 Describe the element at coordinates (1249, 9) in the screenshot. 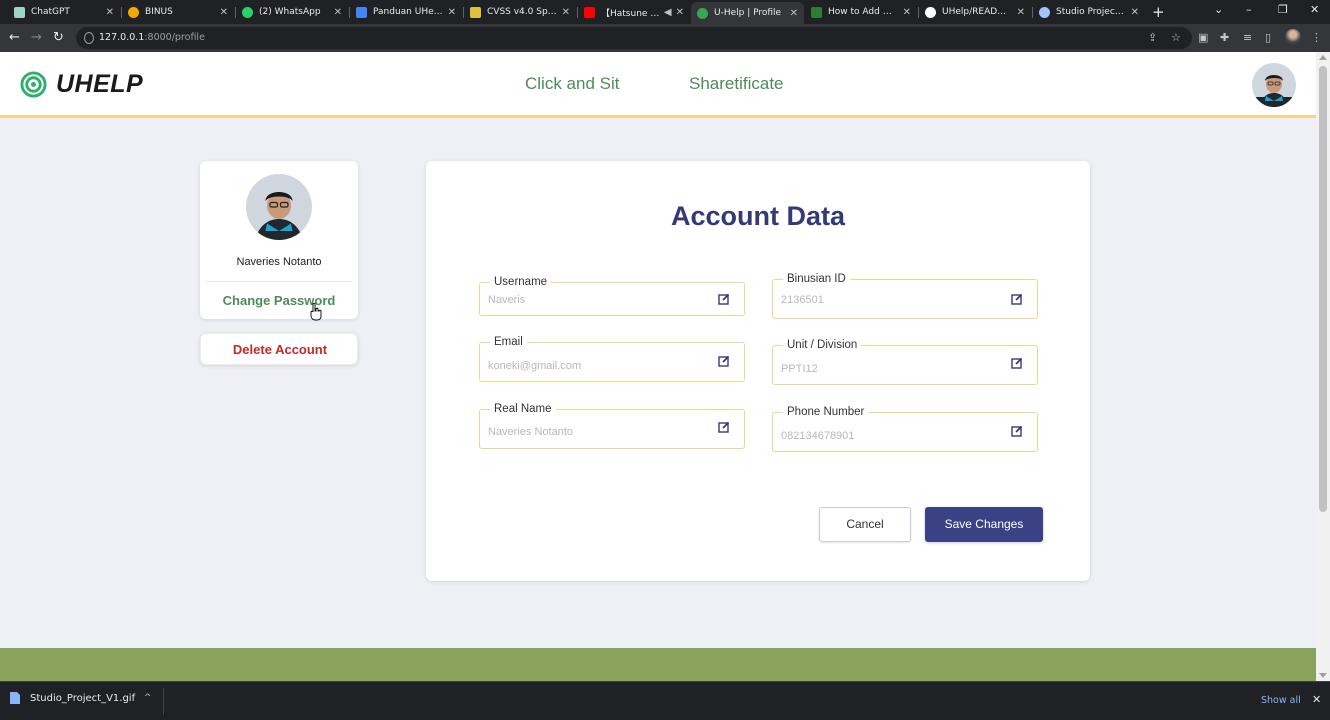

I see `minimize-icon: –` at that location.